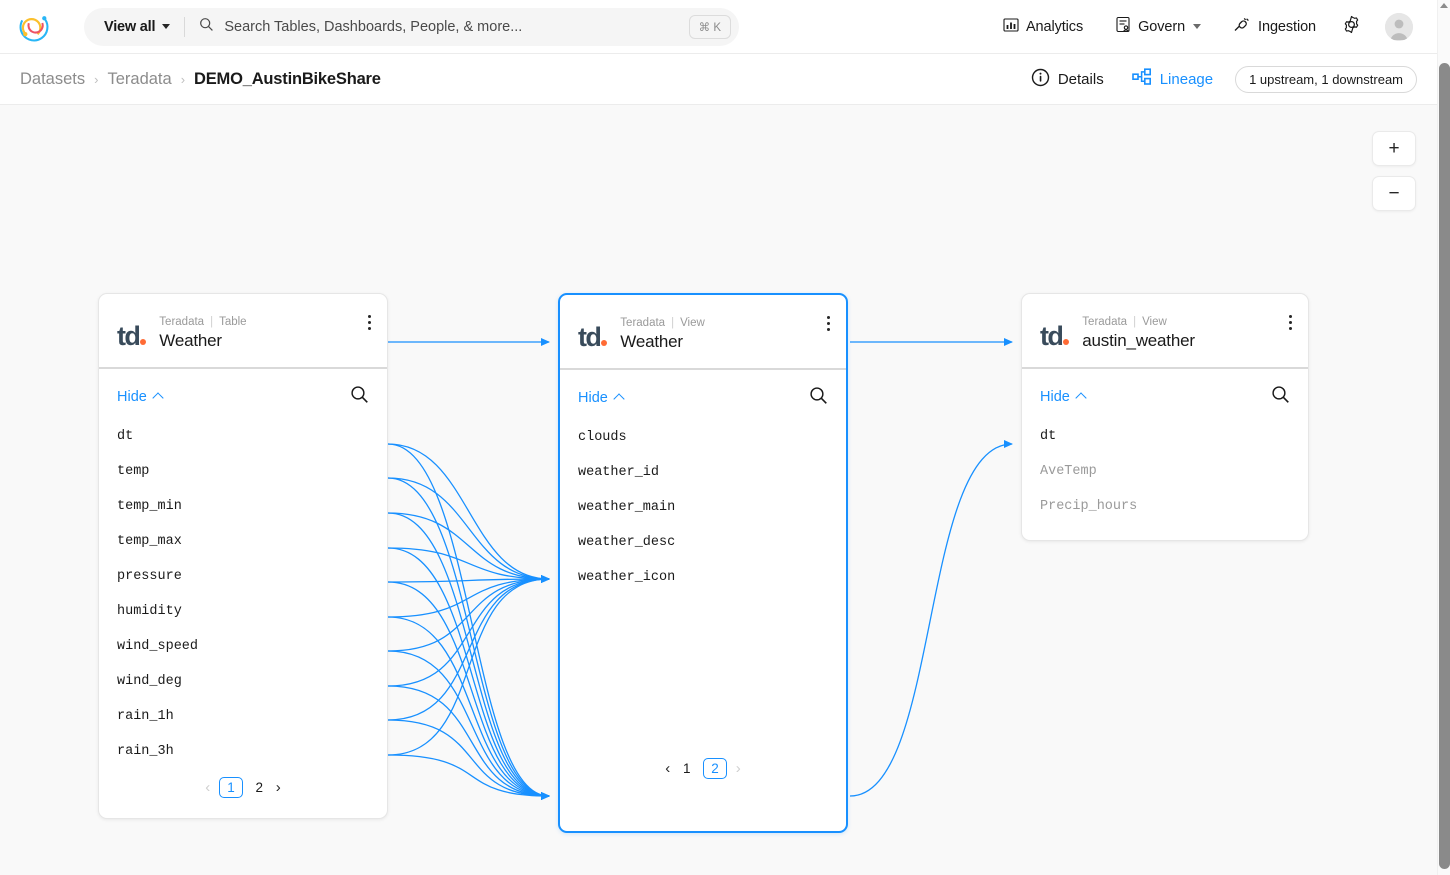 This screenshot has height=875, width=1450. I want to click on node-header: td Teradata | Table Weather, so click(243, 331).